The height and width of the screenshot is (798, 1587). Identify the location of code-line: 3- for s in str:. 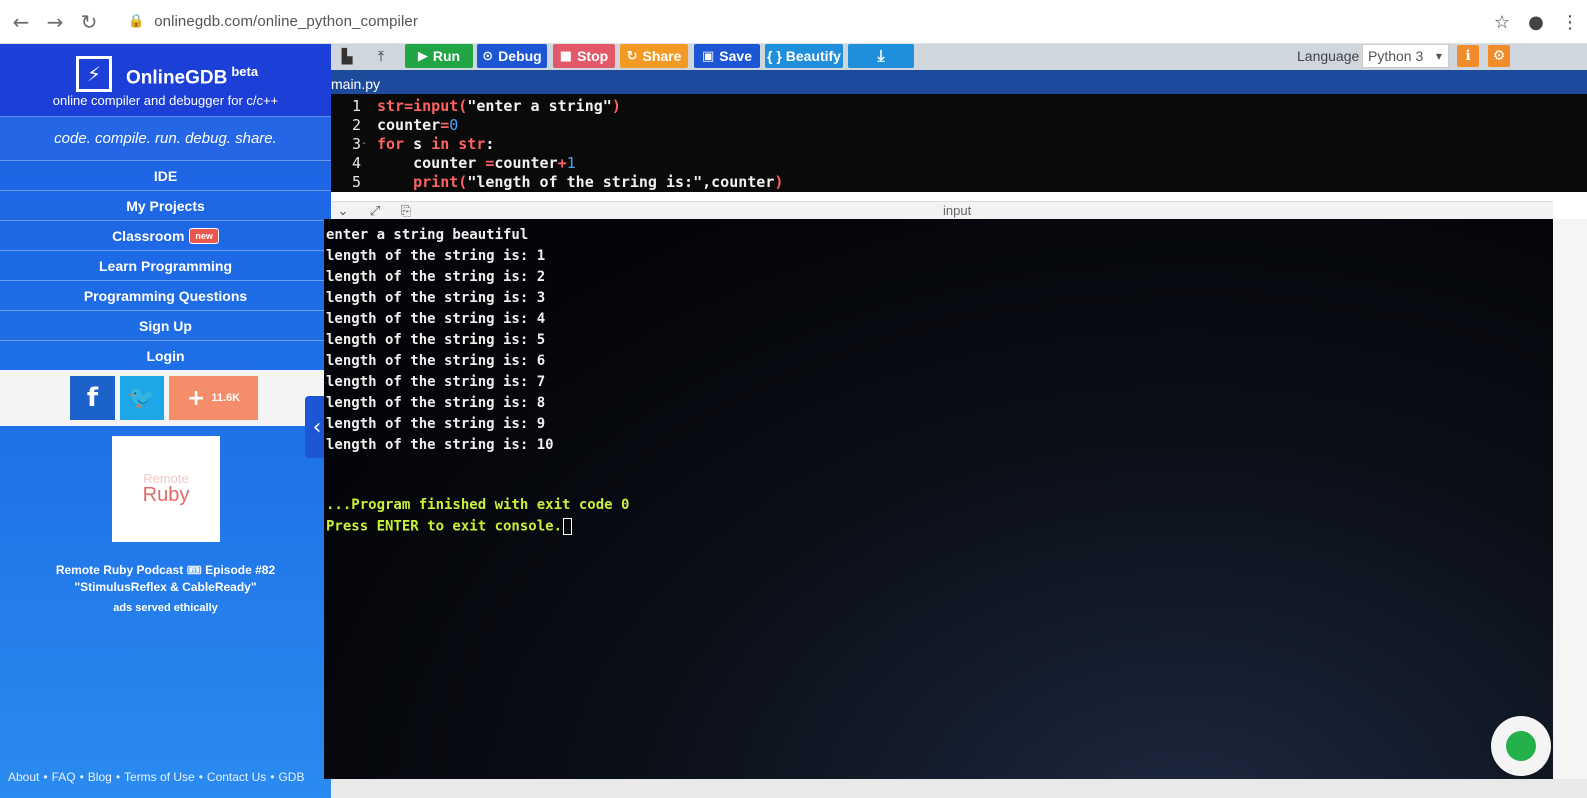
(412, 143).